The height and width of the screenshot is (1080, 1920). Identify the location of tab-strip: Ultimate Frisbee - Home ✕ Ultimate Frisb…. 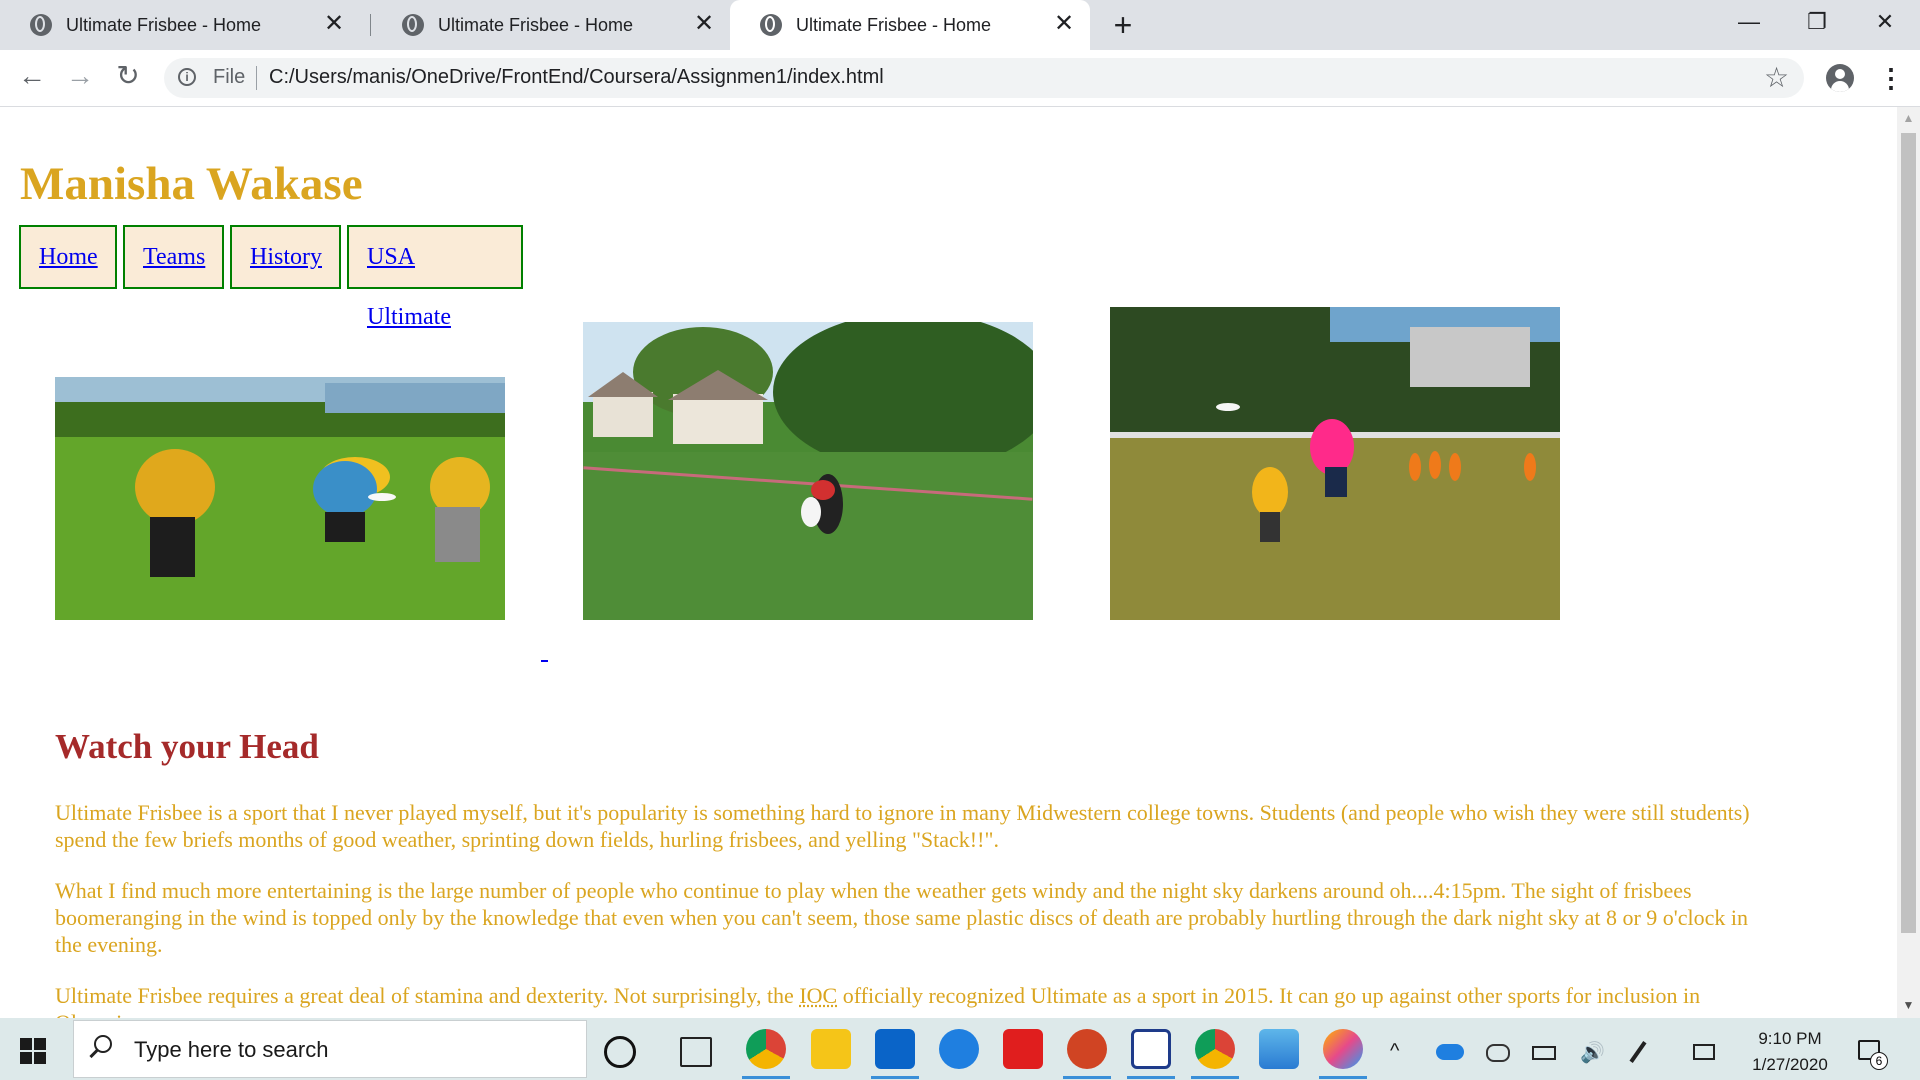
(960, 25).